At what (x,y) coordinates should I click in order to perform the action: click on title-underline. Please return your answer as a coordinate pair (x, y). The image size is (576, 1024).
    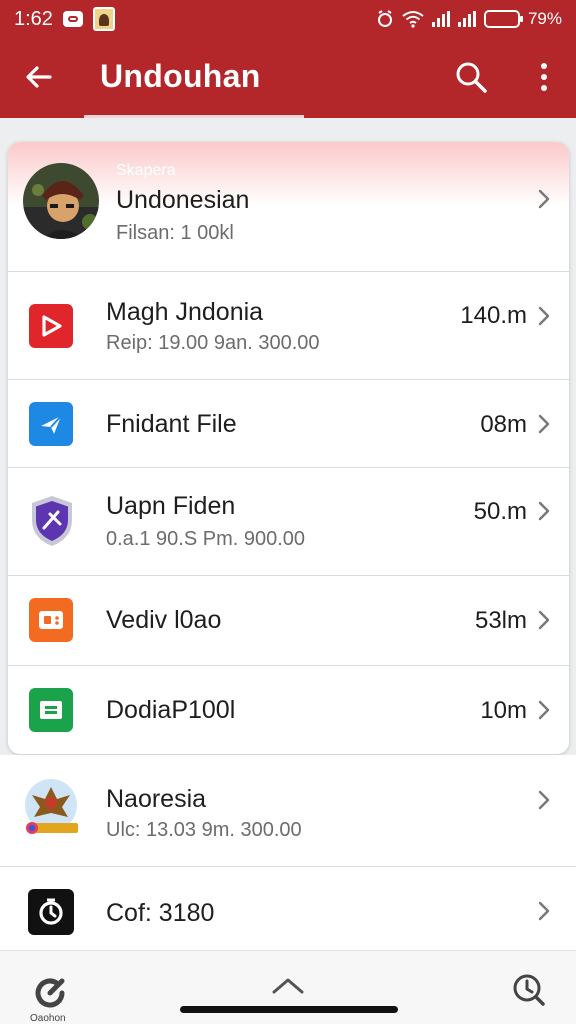
    Looking at the image, I should click on (194, 116).